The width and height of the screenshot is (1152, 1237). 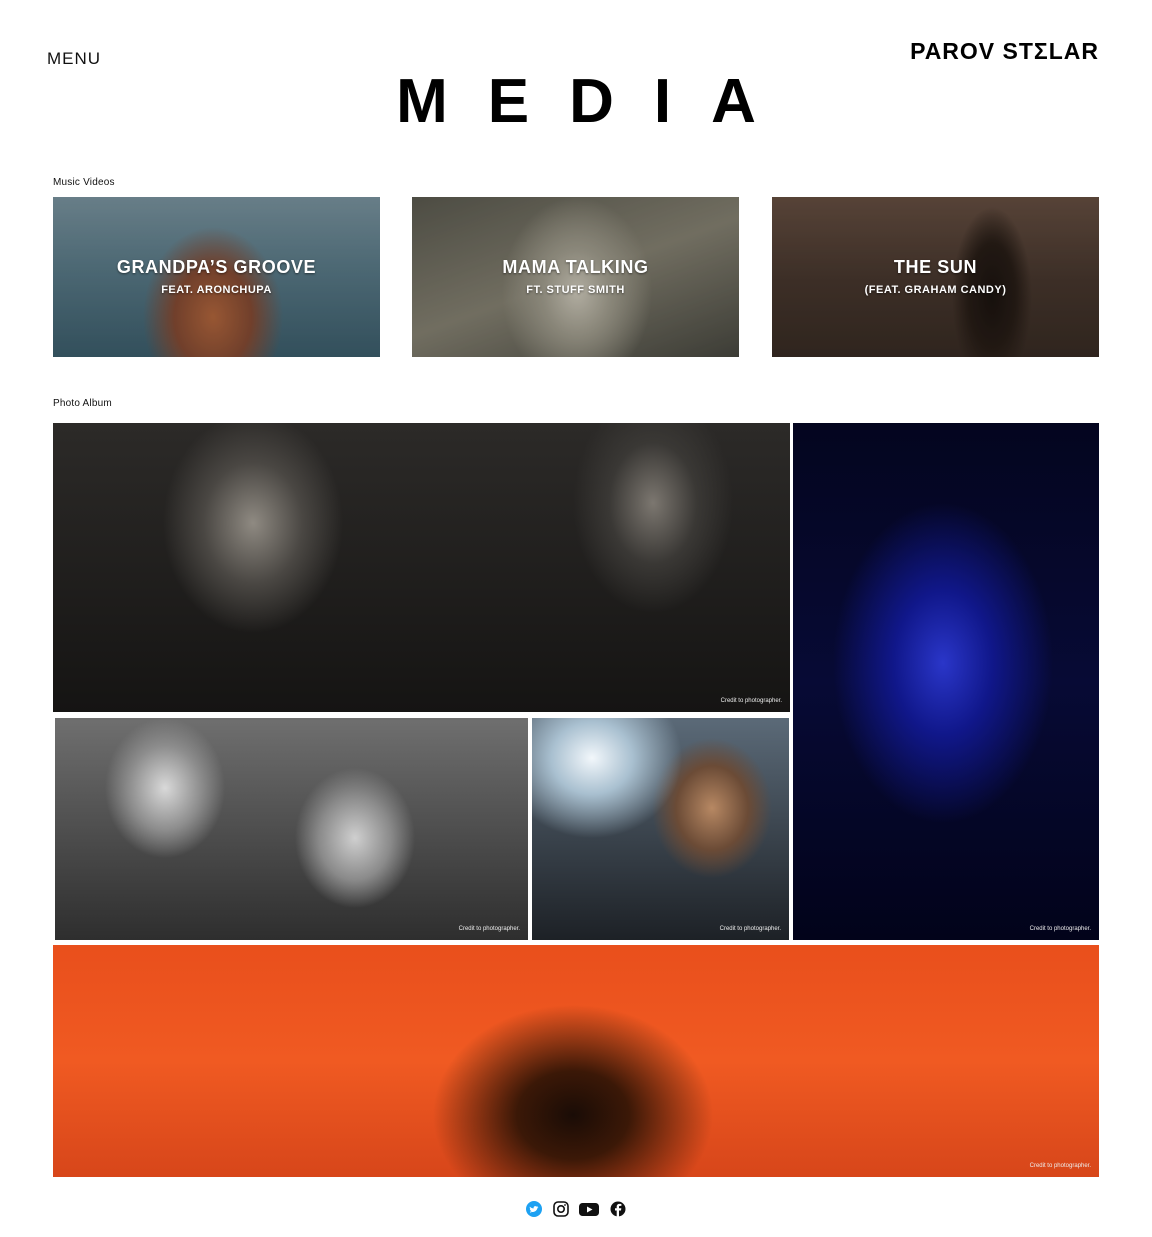 What do you see at coordinates (575, 290) in the screenshot?
I see `video-subtitle: FT. STUFF SMITH` at bounding box center [575, 290].